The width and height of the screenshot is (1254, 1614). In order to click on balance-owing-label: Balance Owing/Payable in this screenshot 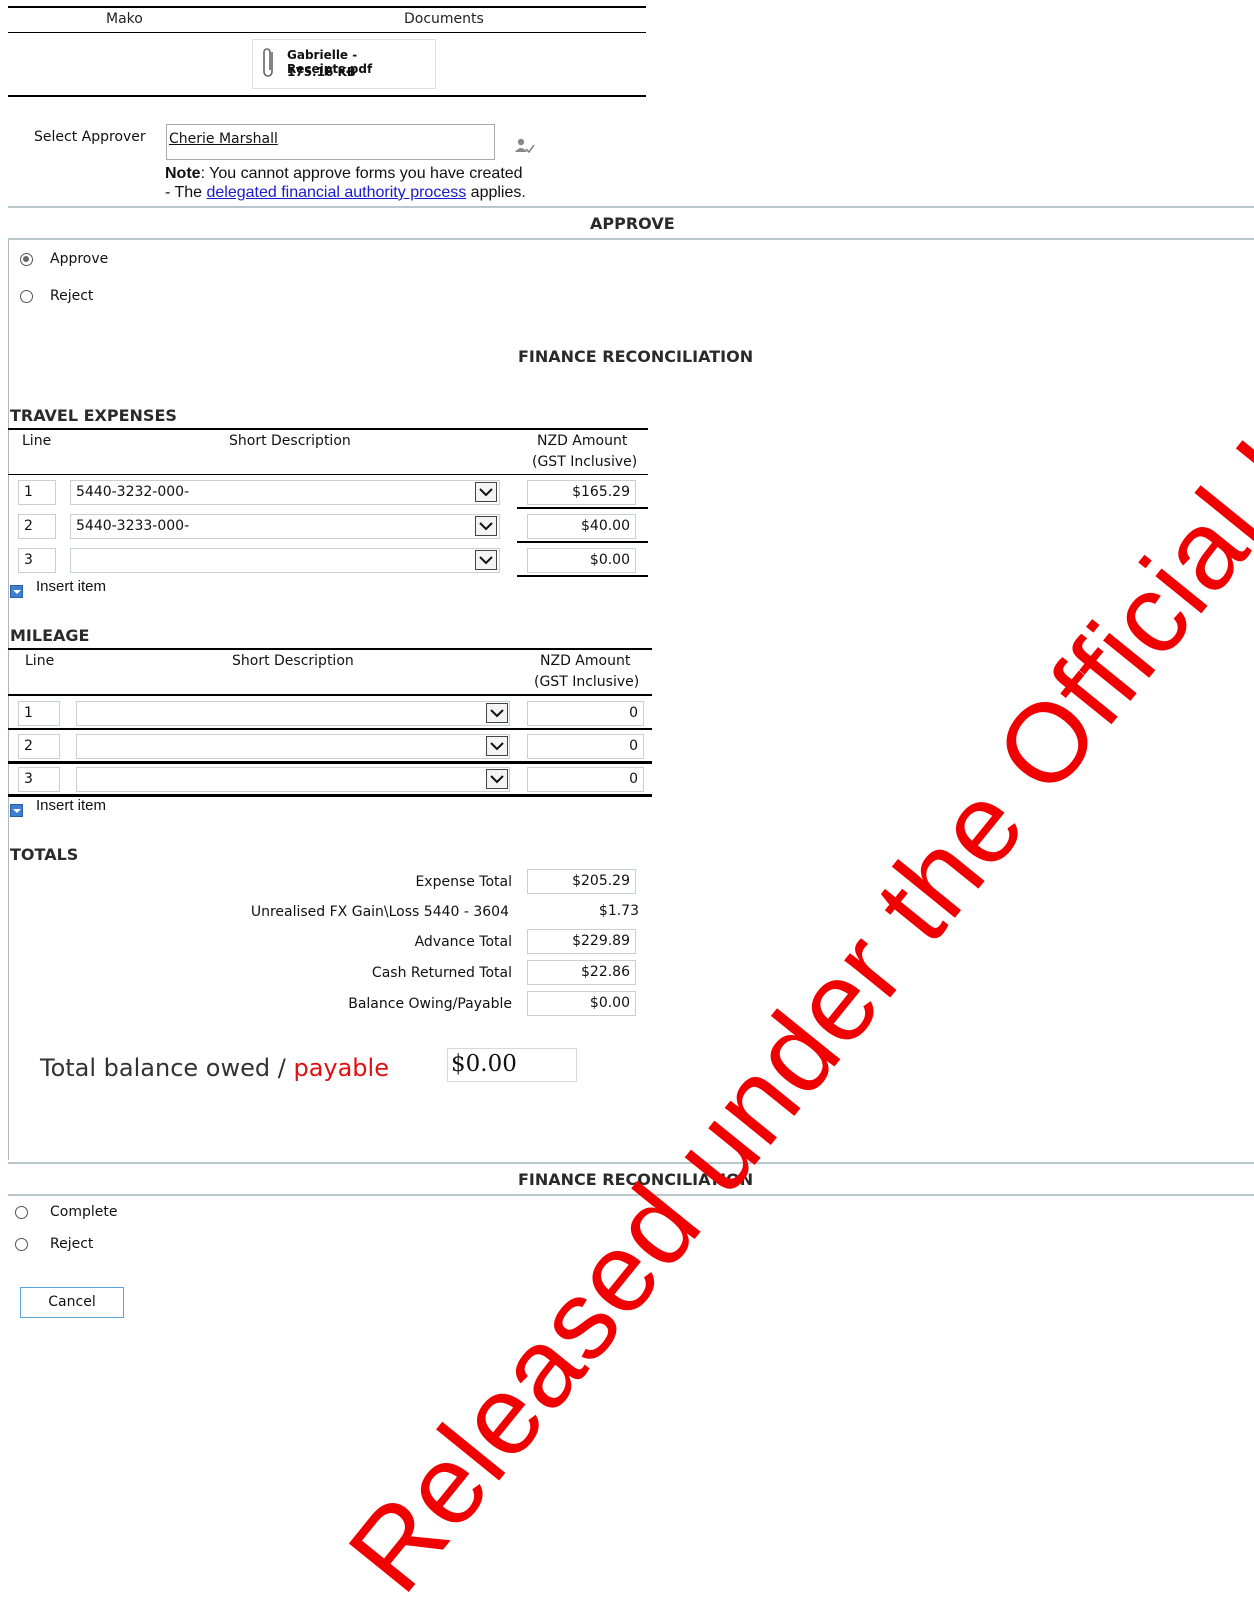, I will do `click(430, 1004)`.